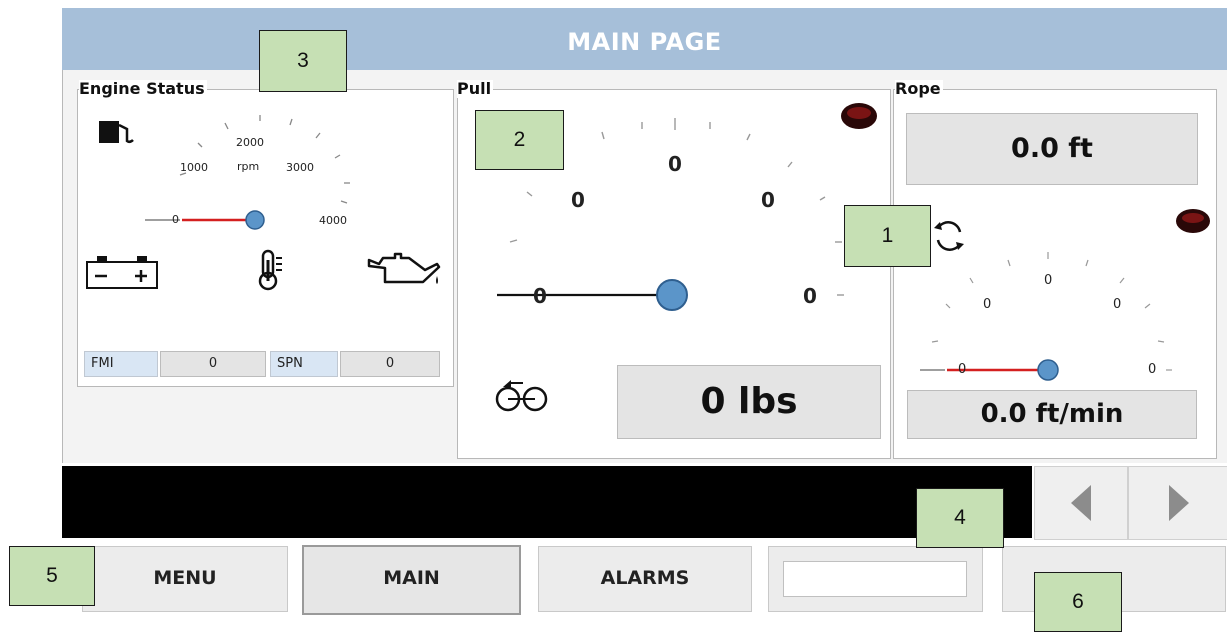 Image resolution: width=1227 pixels, height=632 pixels. I want to click on pull-tick-top: 0, so click(675, 164).